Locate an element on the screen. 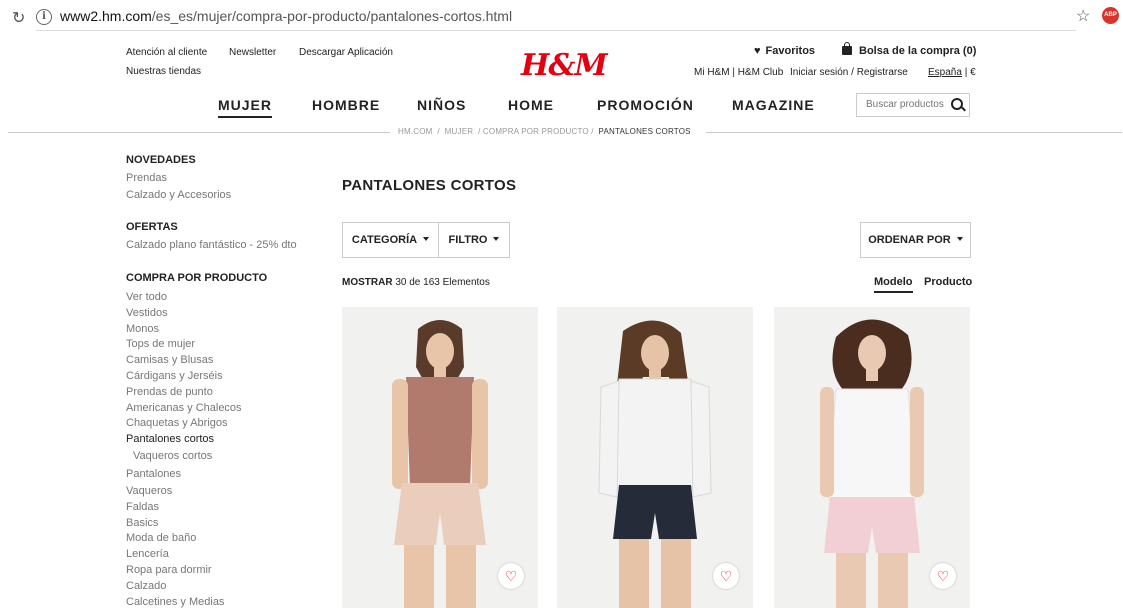  sidebar-item-punto: Prendas de punto is located at coordinates (169, 392).